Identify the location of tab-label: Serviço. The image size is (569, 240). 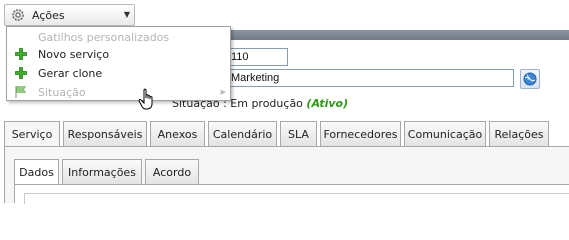
(32, 134).